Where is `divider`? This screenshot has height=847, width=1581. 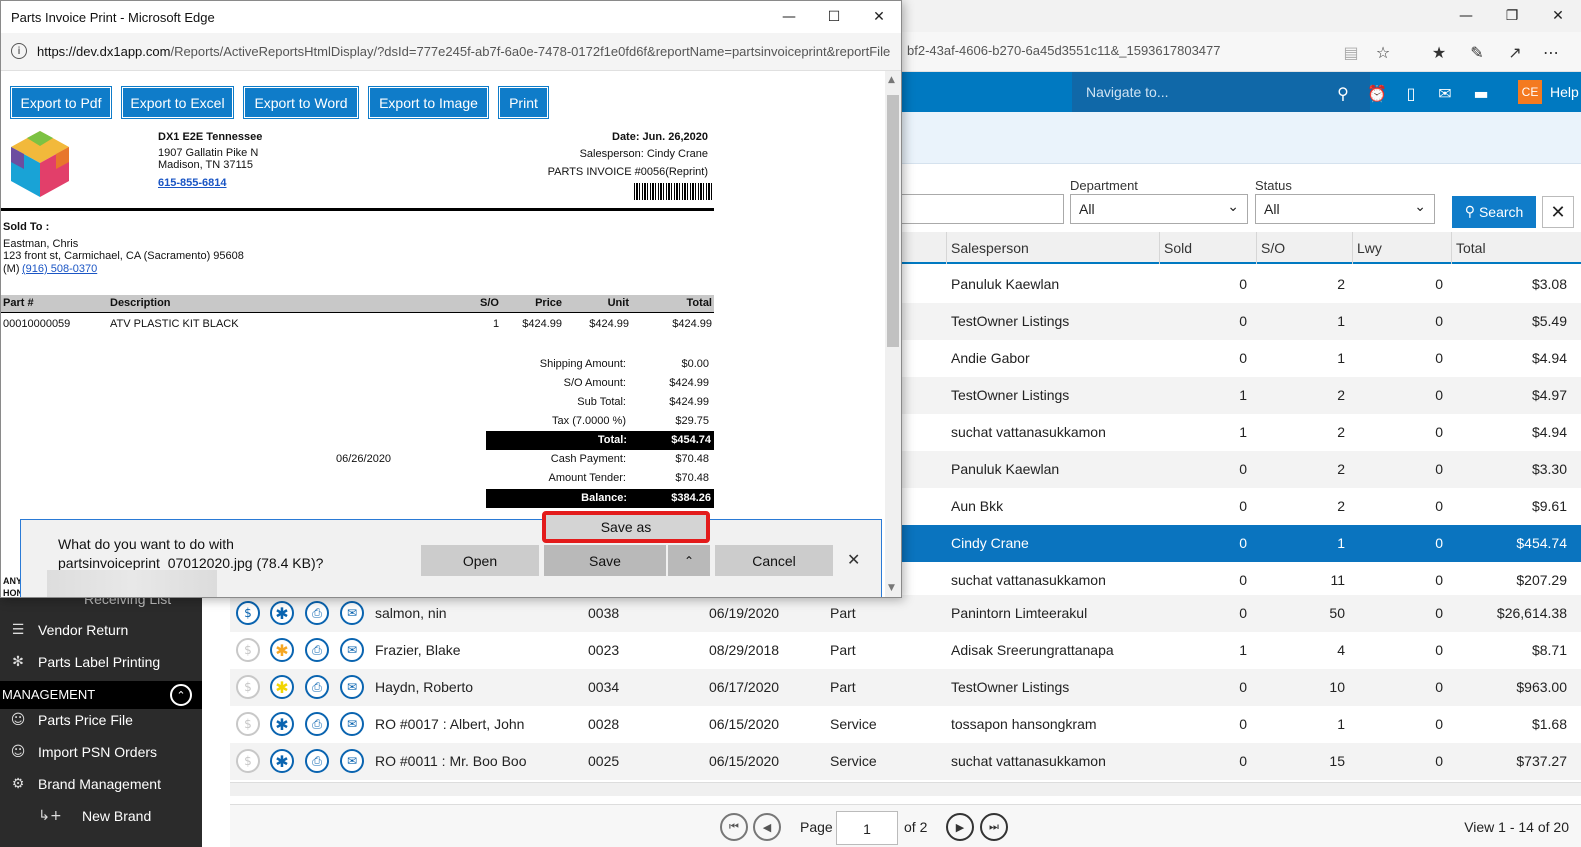
divider is located at coordinates (357, 209).